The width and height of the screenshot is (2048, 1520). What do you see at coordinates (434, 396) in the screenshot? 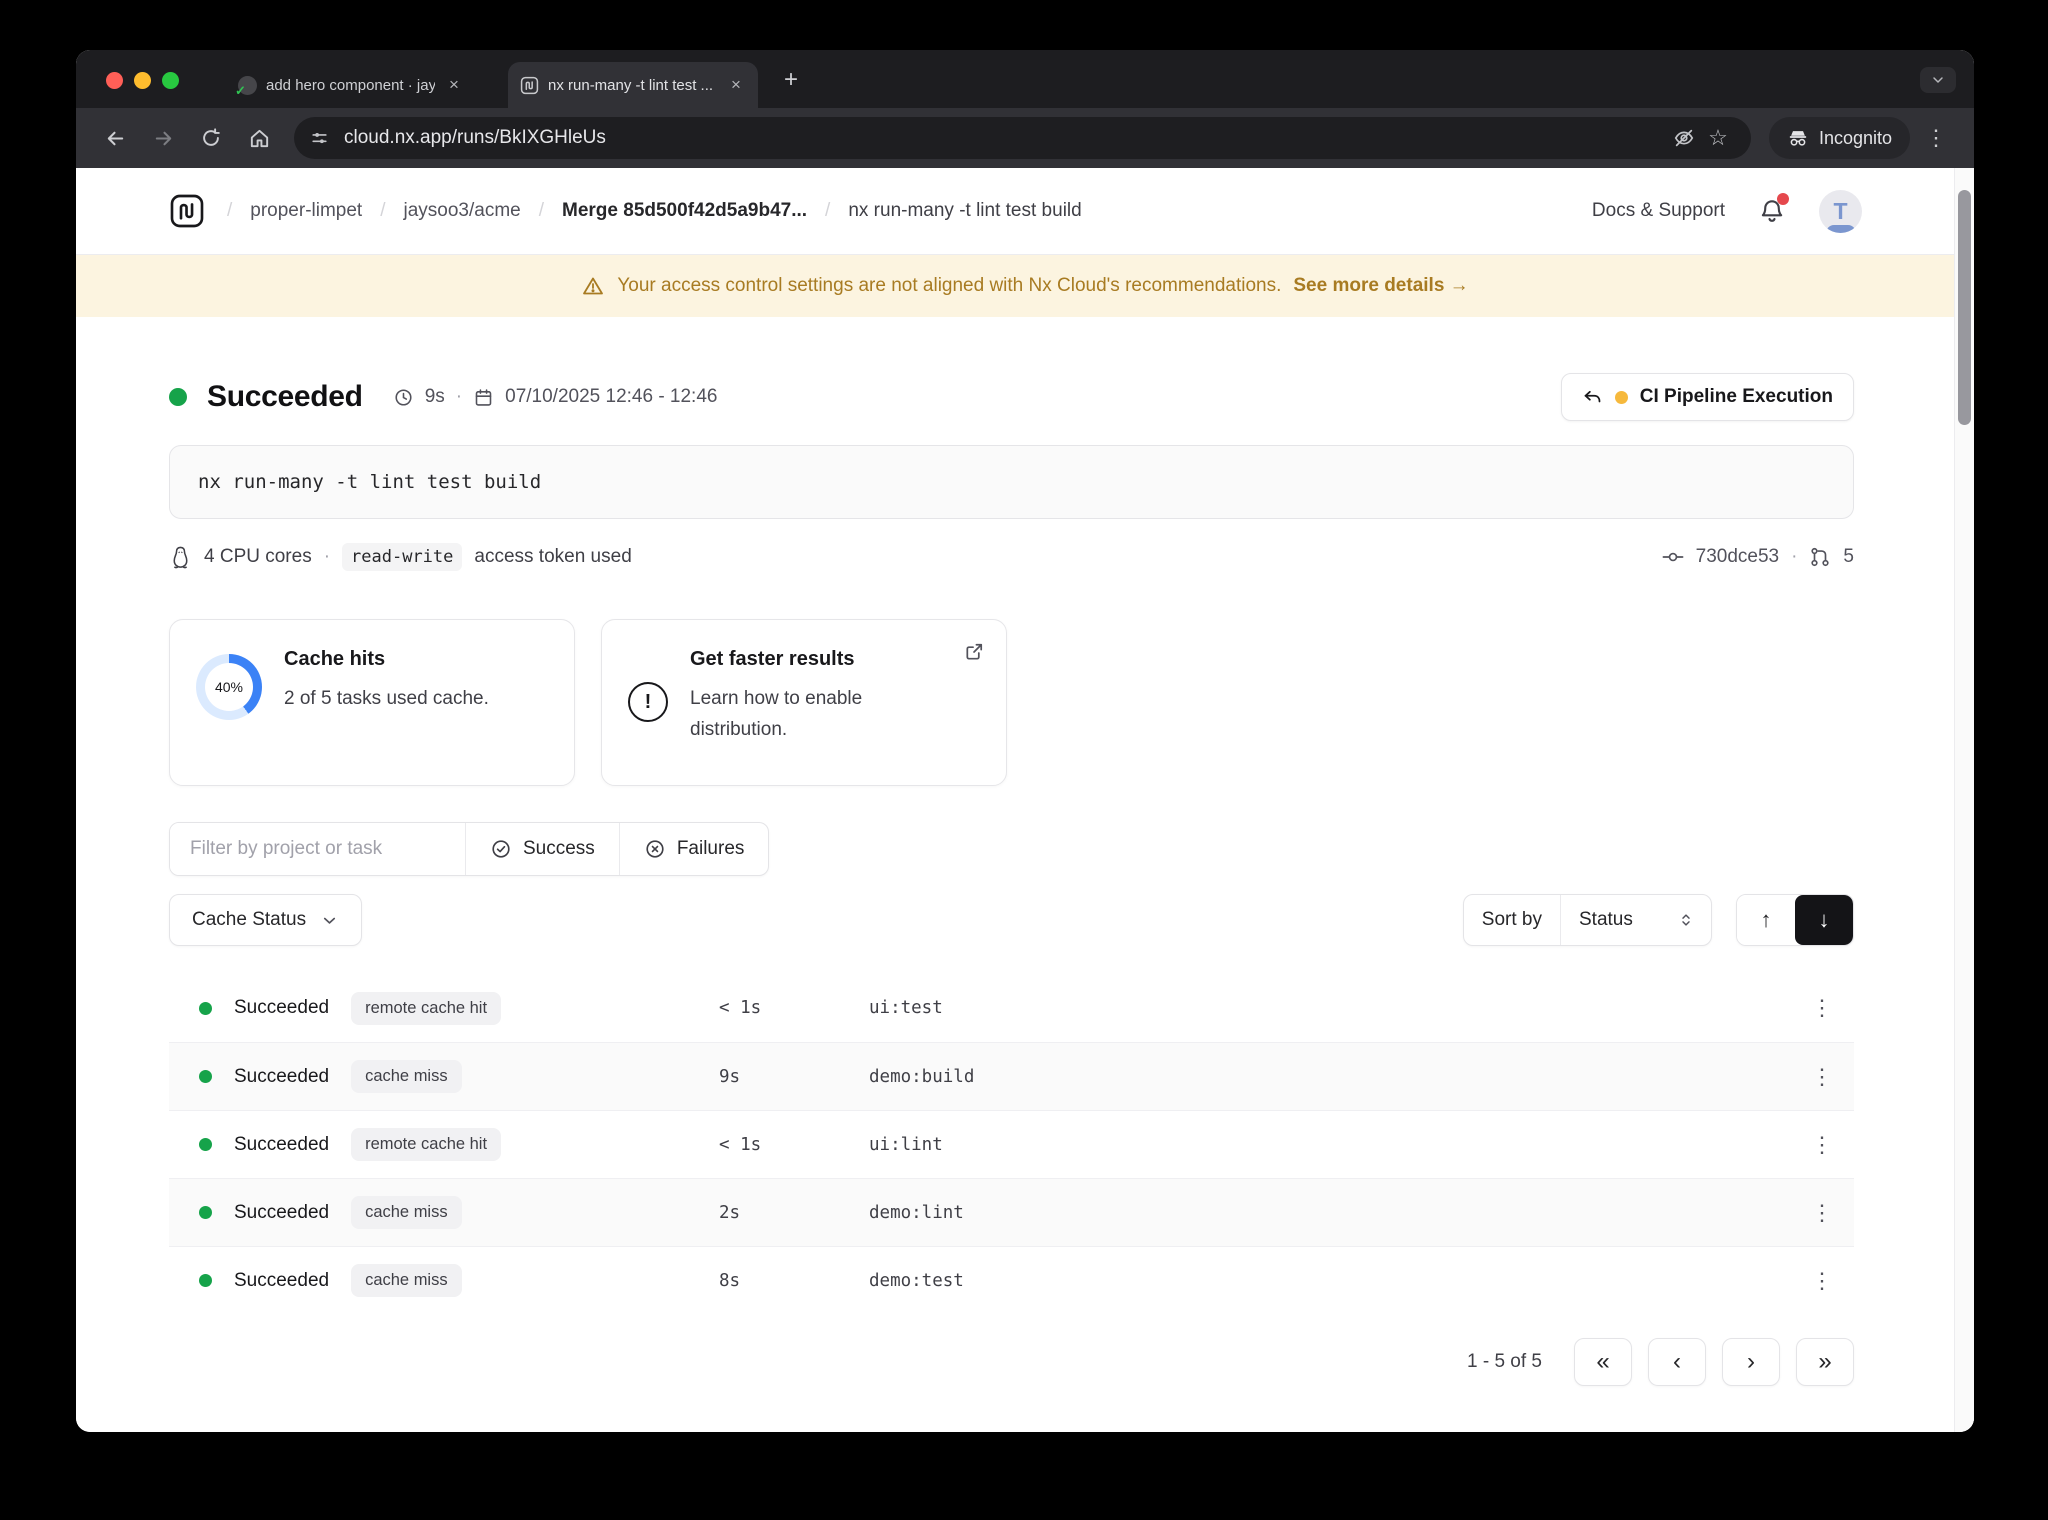
I see `run-duration: 9s` at bounding box center [434, 396].